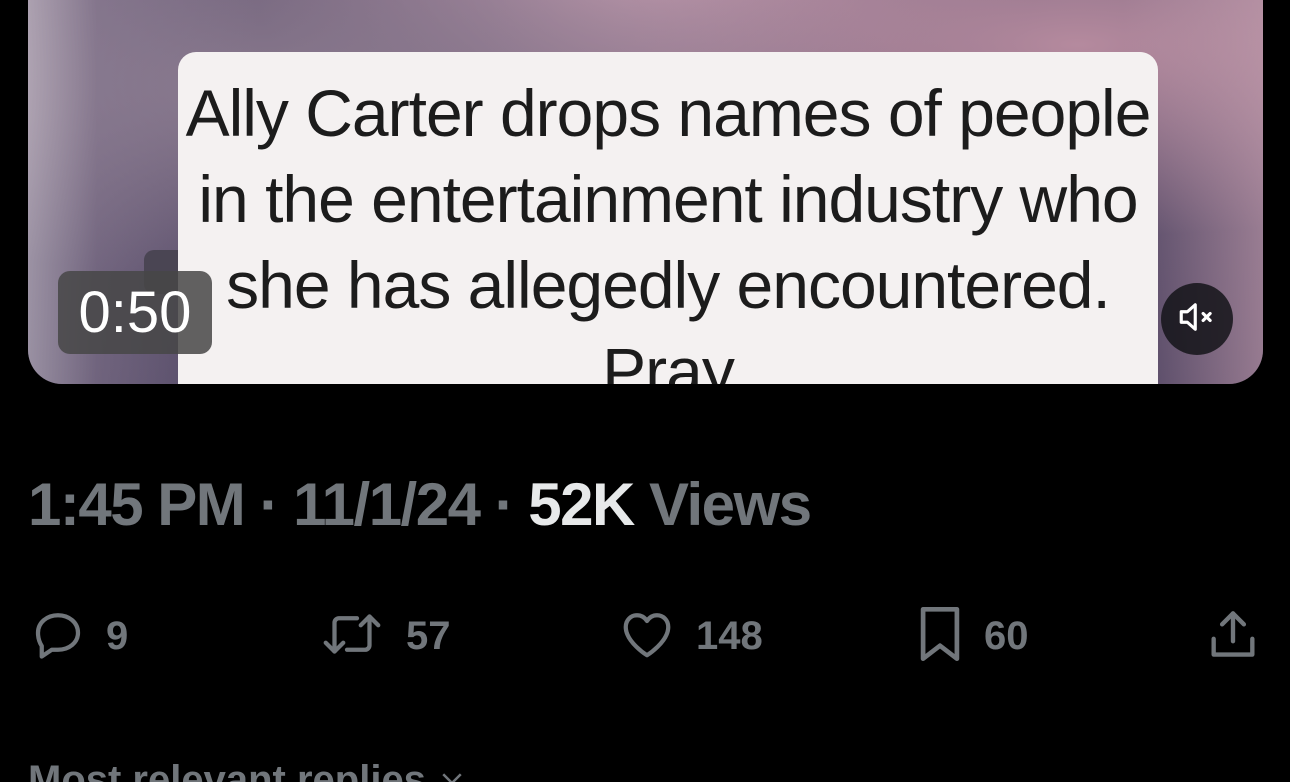 The image size is (1290, 782). Describe the element at coordinates (730, 504) in the screenshot. I see `views-label: Views` at that location.